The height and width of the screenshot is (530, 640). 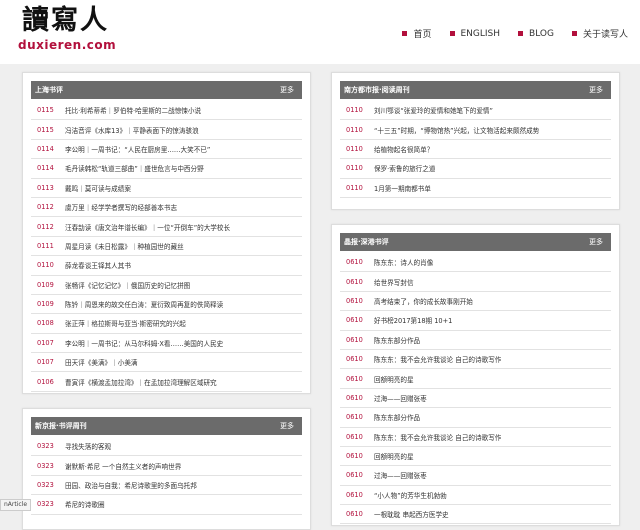 What do you see at coordinates (61, 426) in the screenshot?
I see `panel-title: 新京报·书评周刊` at bounding box center [61, 426].